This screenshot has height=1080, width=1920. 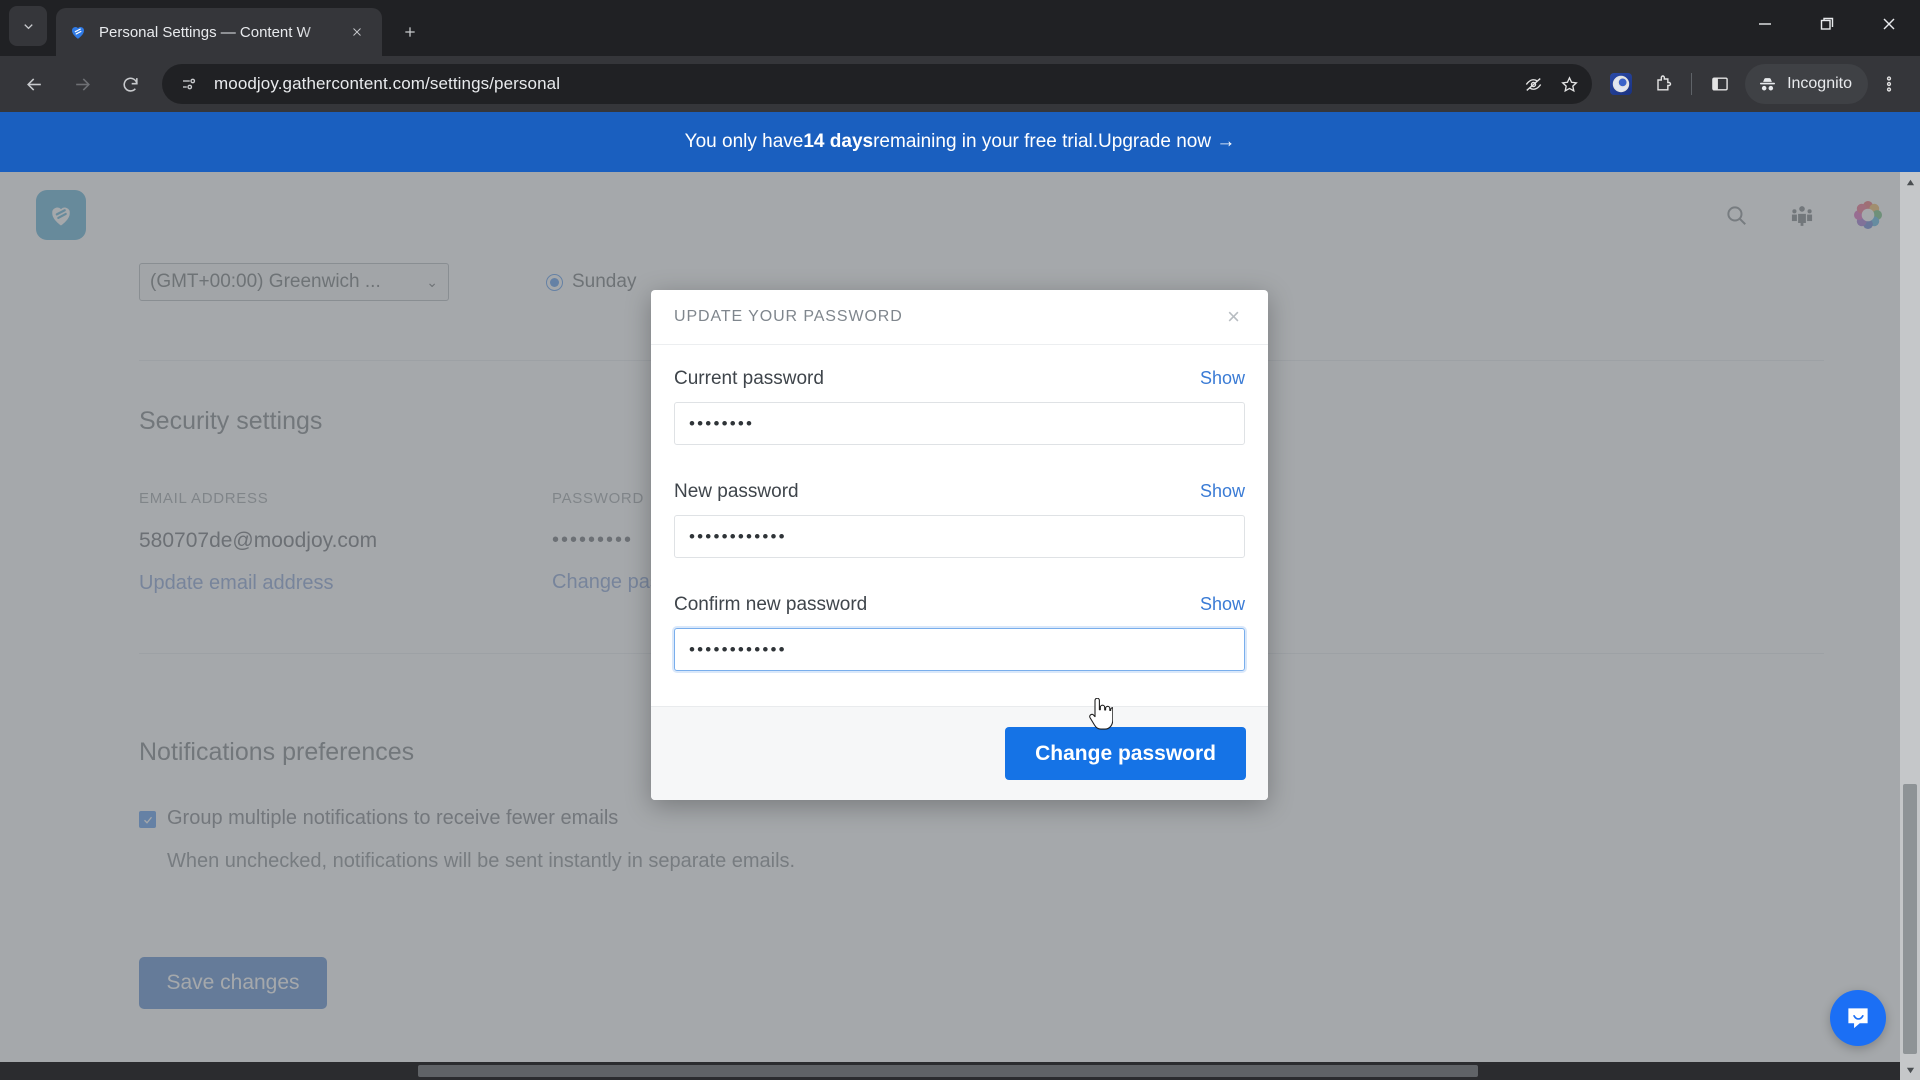 What do you see at coordinates (986, 141) in the screenshot?
I see `banner-suffix: remaining in your free trial.` at bounding box center [986, 141].